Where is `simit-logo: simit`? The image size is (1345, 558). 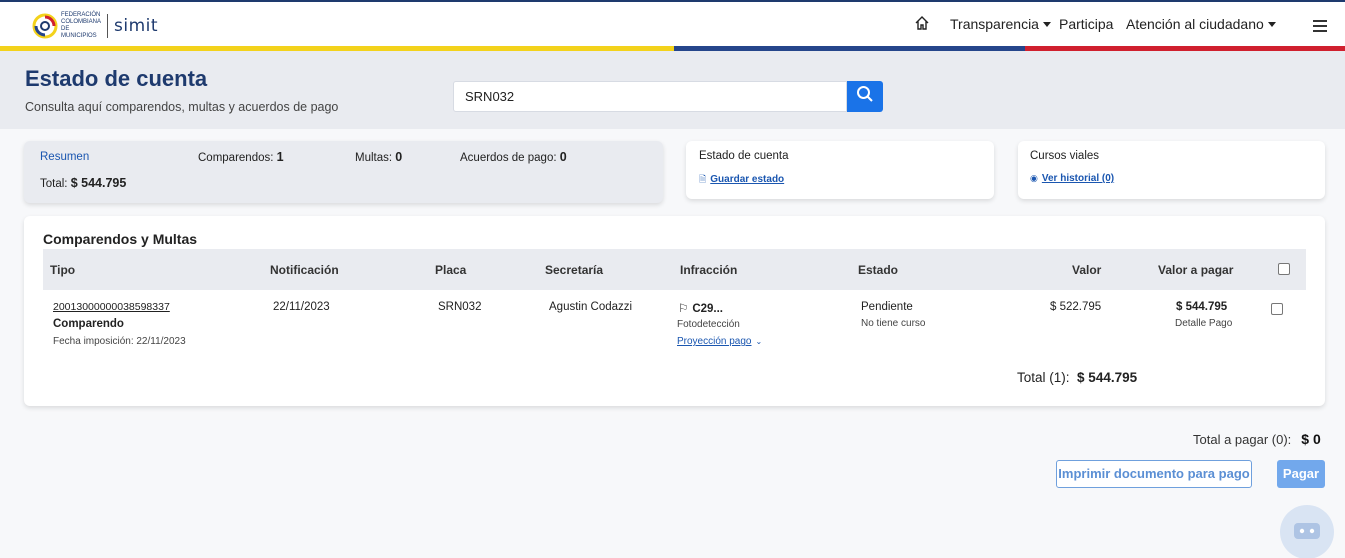
simit-logo: simit is located at coordinates (136, 26).